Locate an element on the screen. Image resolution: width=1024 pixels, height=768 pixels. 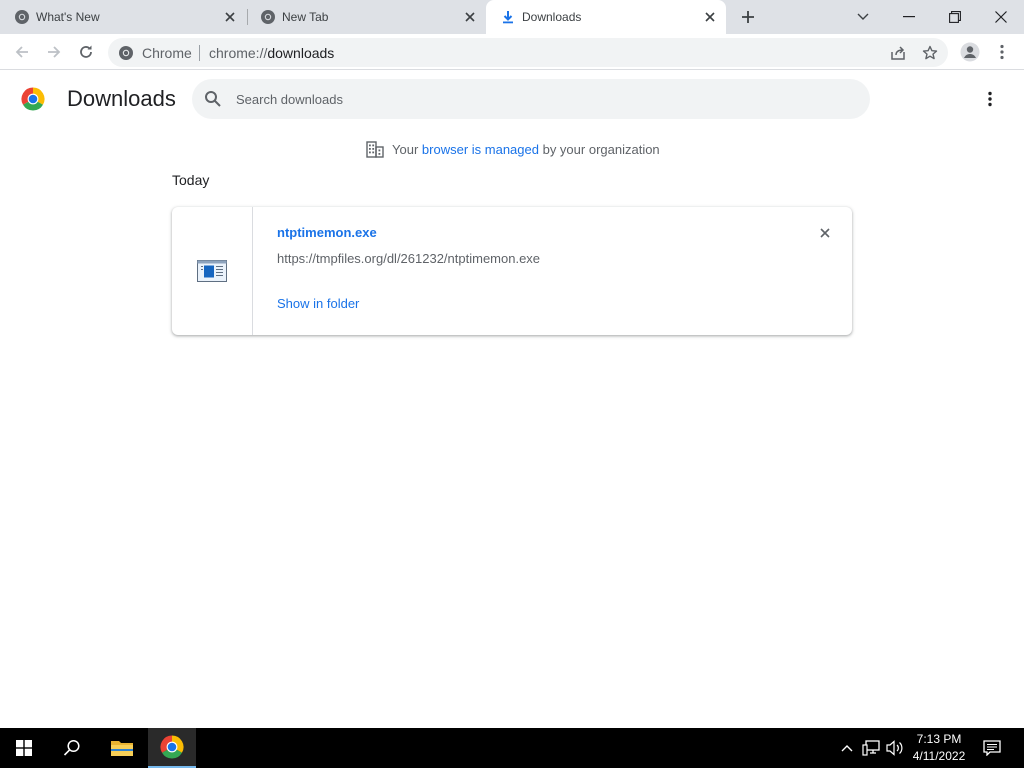
forward-arrow-icon is located at coordinates (54, 52).